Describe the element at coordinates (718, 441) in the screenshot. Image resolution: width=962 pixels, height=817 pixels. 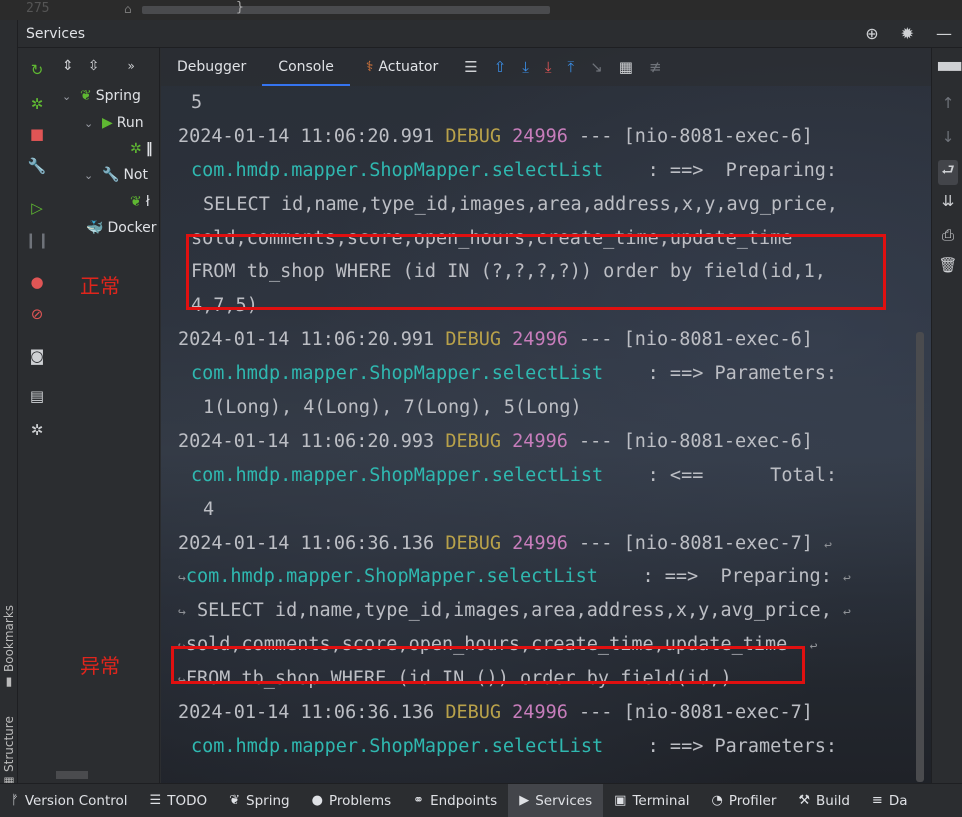
I see `log-thread: [nio-8081-exec-6]` at that location.